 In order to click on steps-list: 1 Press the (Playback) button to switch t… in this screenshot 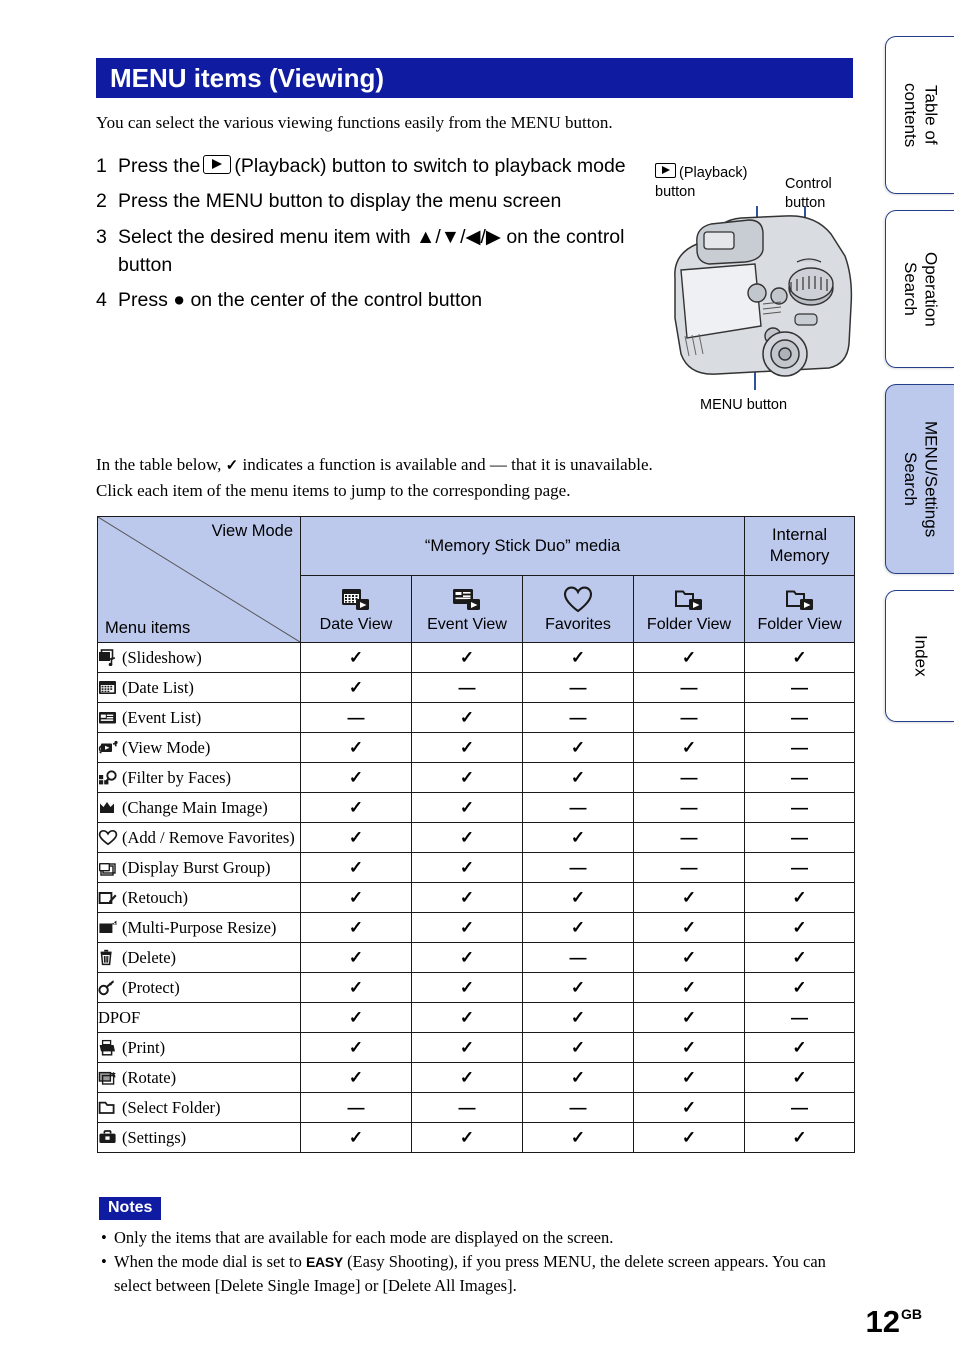, I will do `click(376, 236)`.